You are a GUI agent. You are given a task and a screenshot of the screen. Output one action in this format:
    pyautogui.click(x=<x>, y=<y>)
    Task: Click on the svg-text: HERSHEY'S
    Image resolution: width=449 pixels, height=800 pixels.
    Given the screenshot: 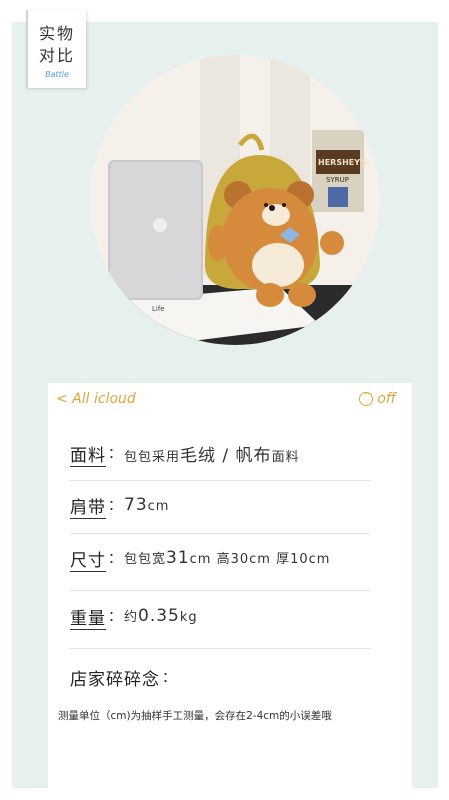 What is the action you would take?
    pyautogui.click(x=343, y=162)
    